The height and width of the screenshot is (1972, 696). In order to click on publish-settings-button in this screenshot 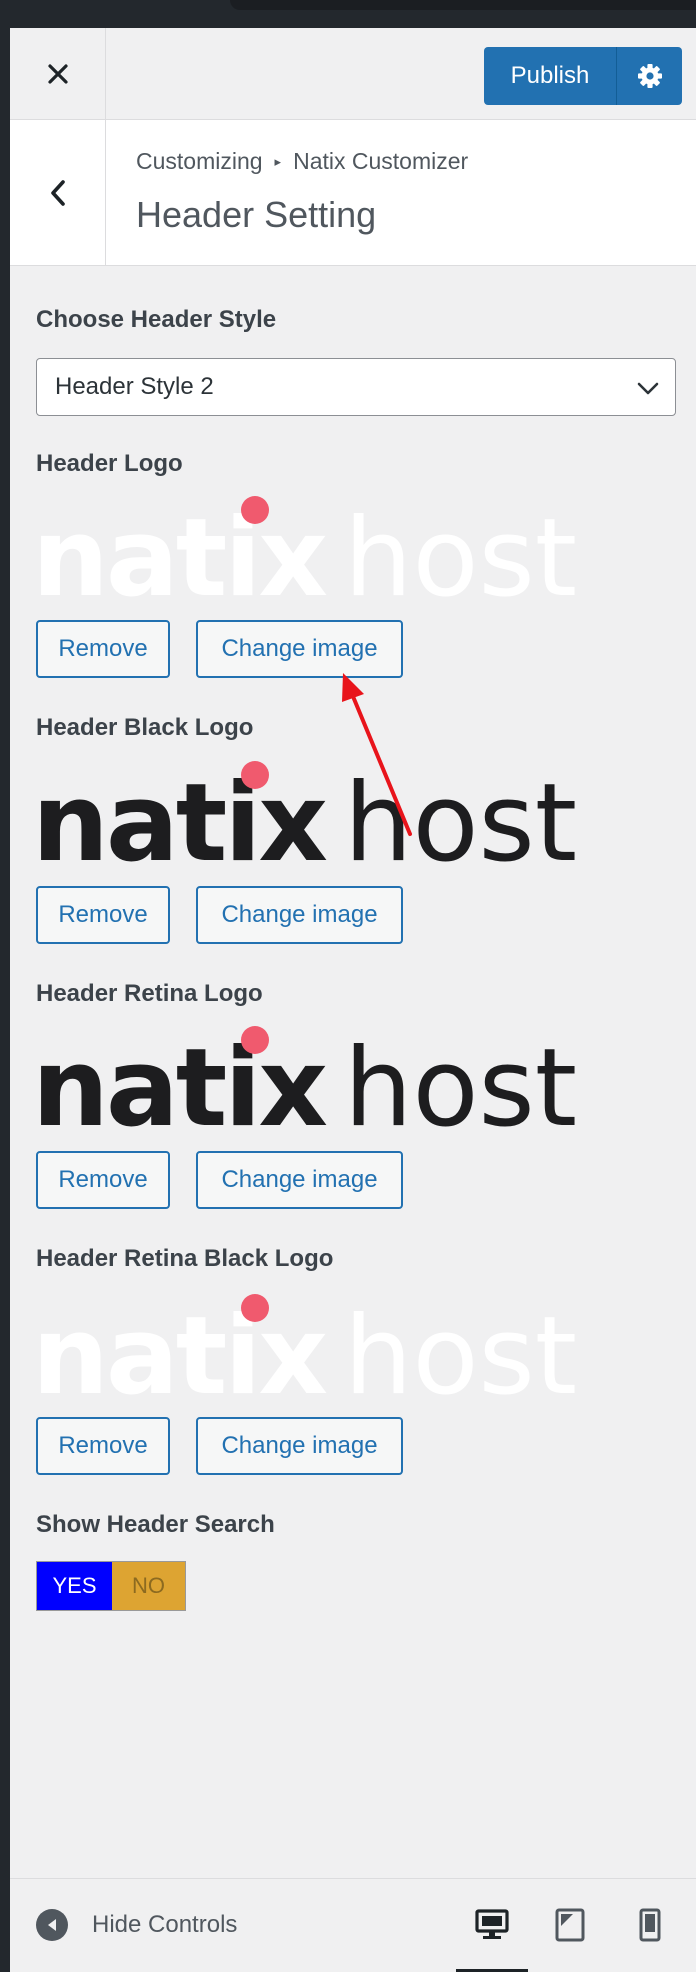, I will do `click(649, 76)`.